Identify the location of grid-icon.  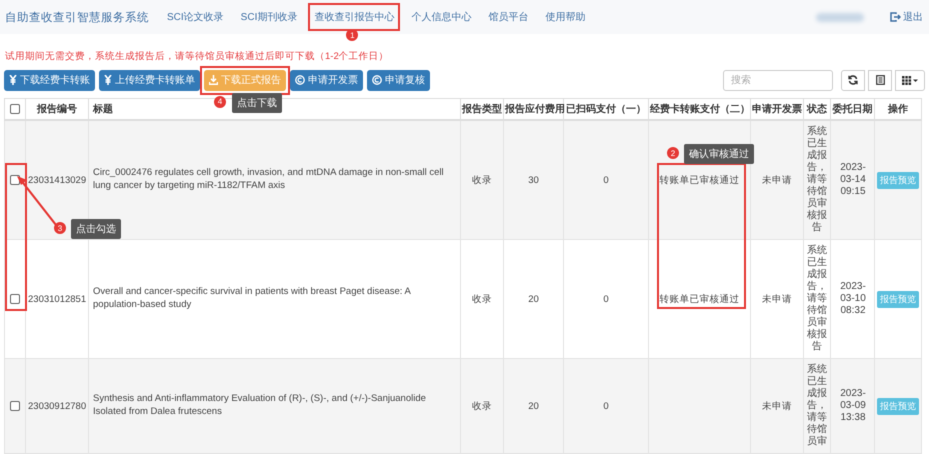
(910, 80).